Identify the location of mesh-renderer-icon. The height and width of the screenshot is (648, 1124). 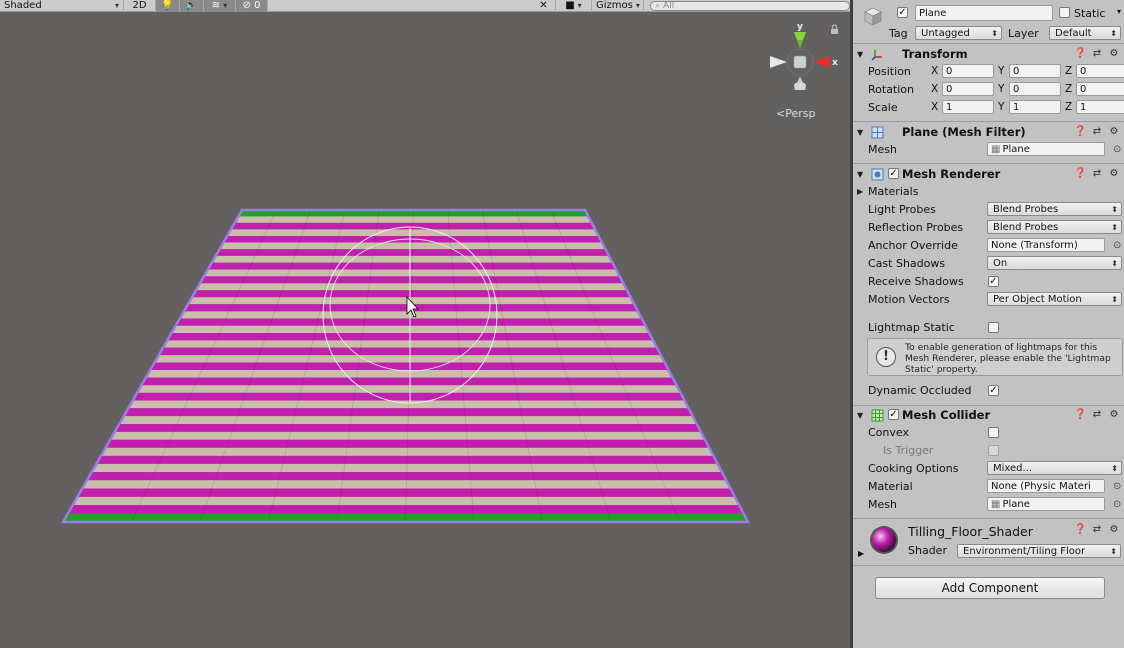
(877, 174).